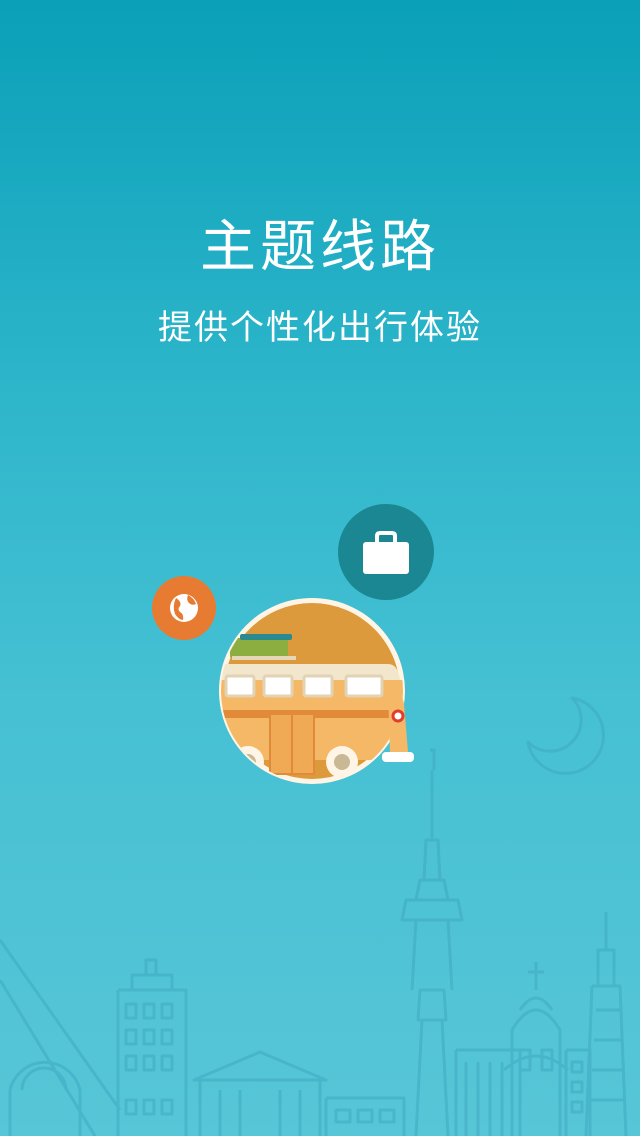 This screenshot has height=1136, width=640. I want to click on page-title: 主题线路, so click(320, 247).